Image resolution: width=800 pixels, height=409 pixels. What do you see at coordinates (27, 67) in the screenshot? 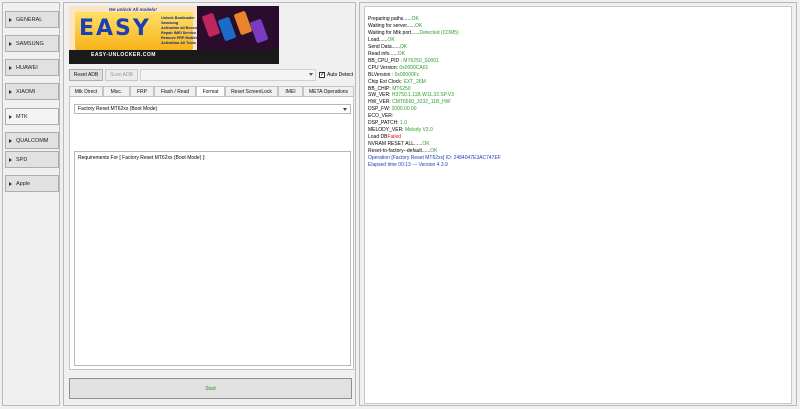
I see `sidebar-item-label: HUAWEI` at bounding box center [27, 67].